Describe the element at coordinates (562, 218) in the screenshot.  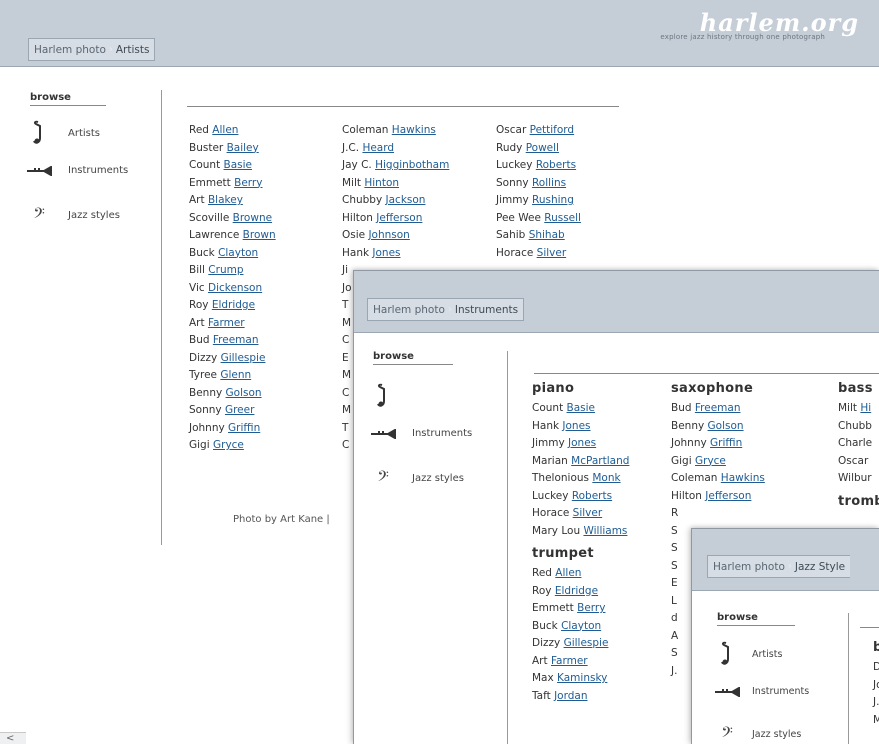
I see `surname-link: Russell` at that location.